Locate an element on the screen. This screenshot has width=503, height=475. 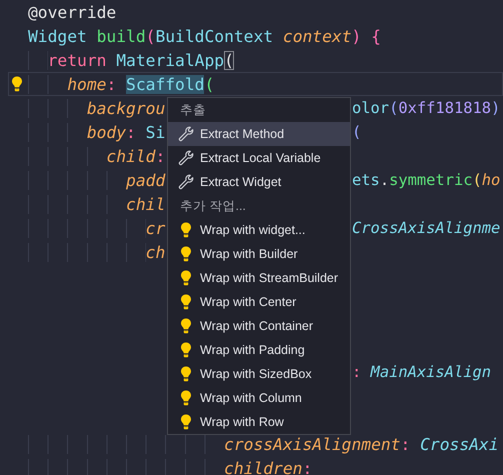
code-text: Widget build(BuildContext context) { is located at coordinates (204, 36).